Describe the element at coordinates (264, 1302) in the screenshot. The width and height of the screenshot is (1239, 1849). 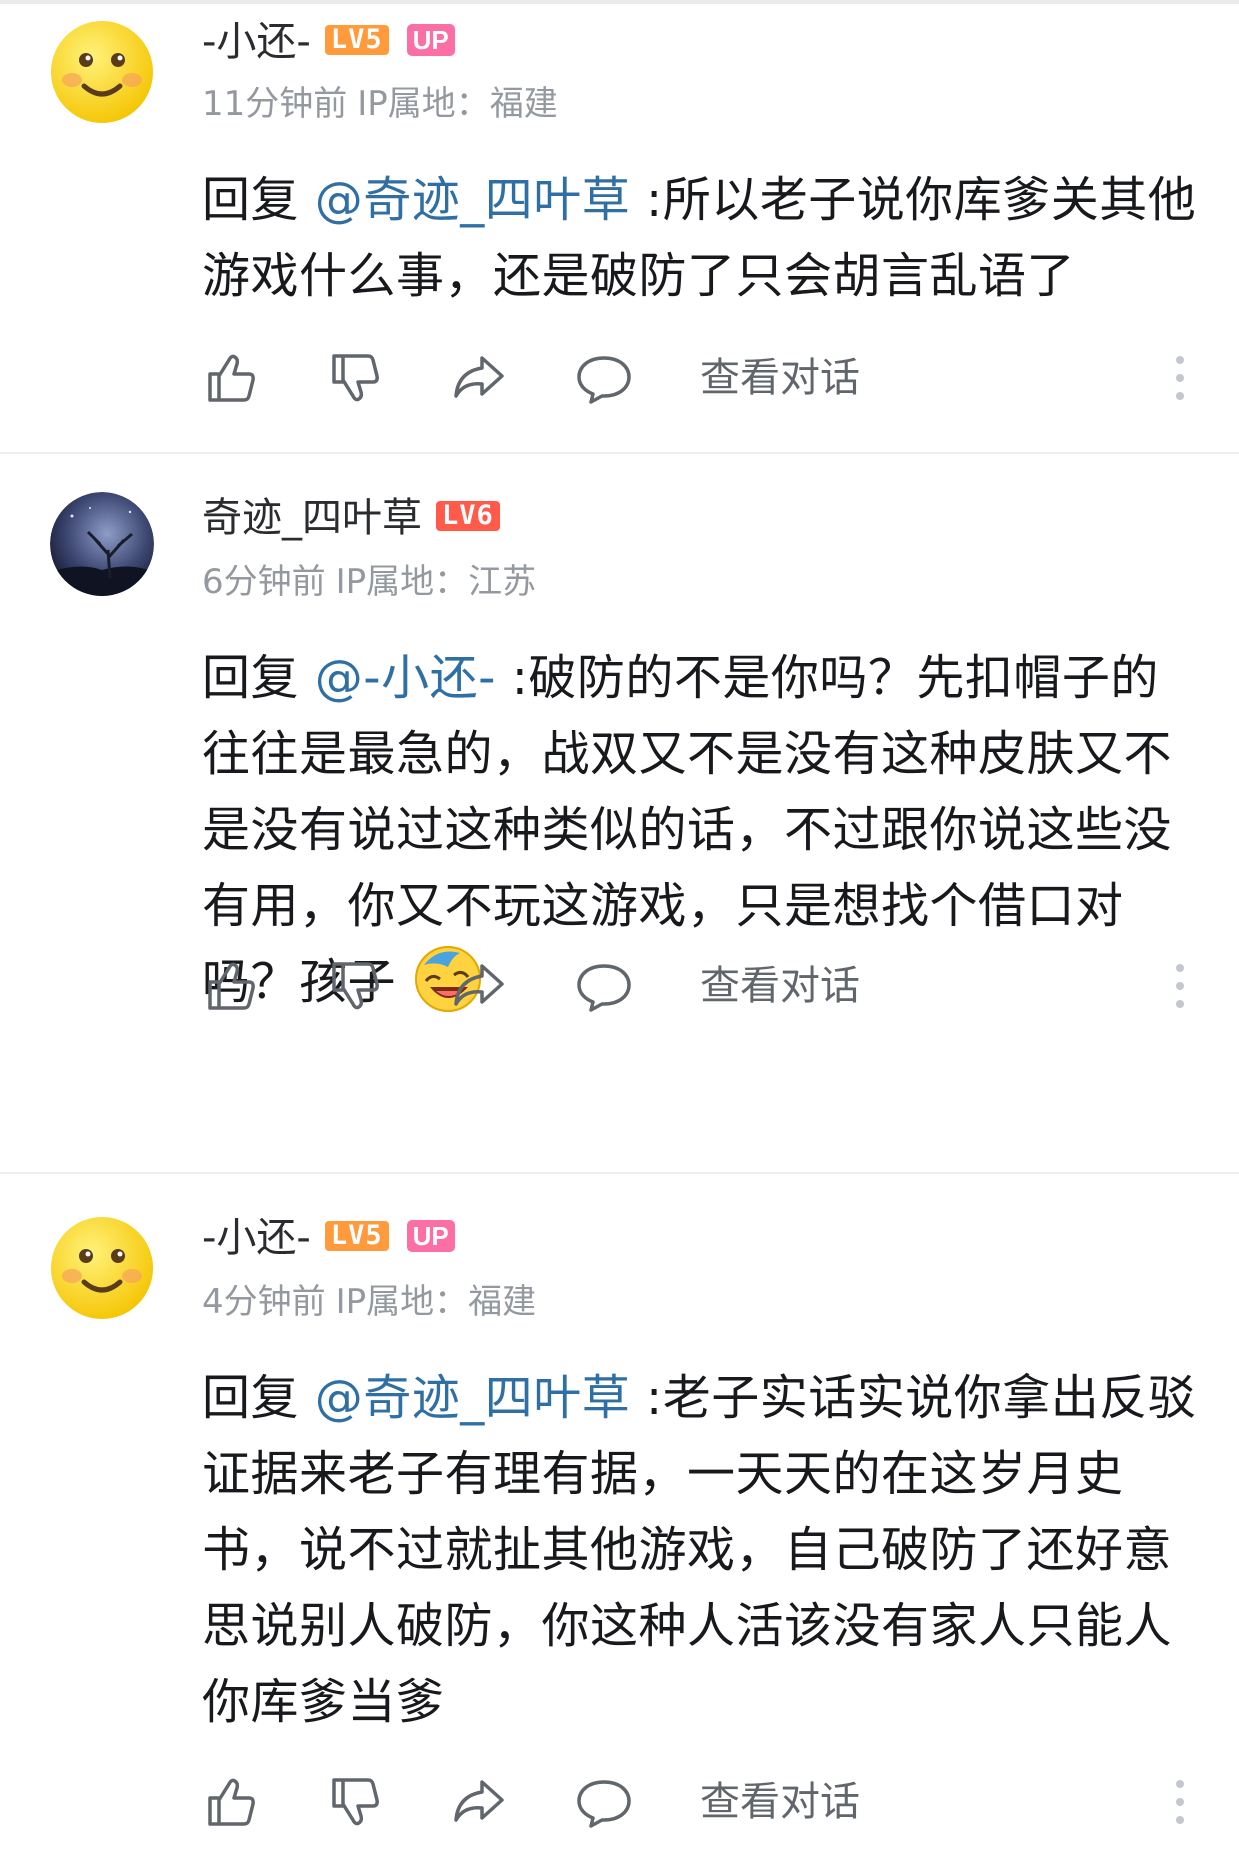
I see `comment-time: 4分钟前` at that location.